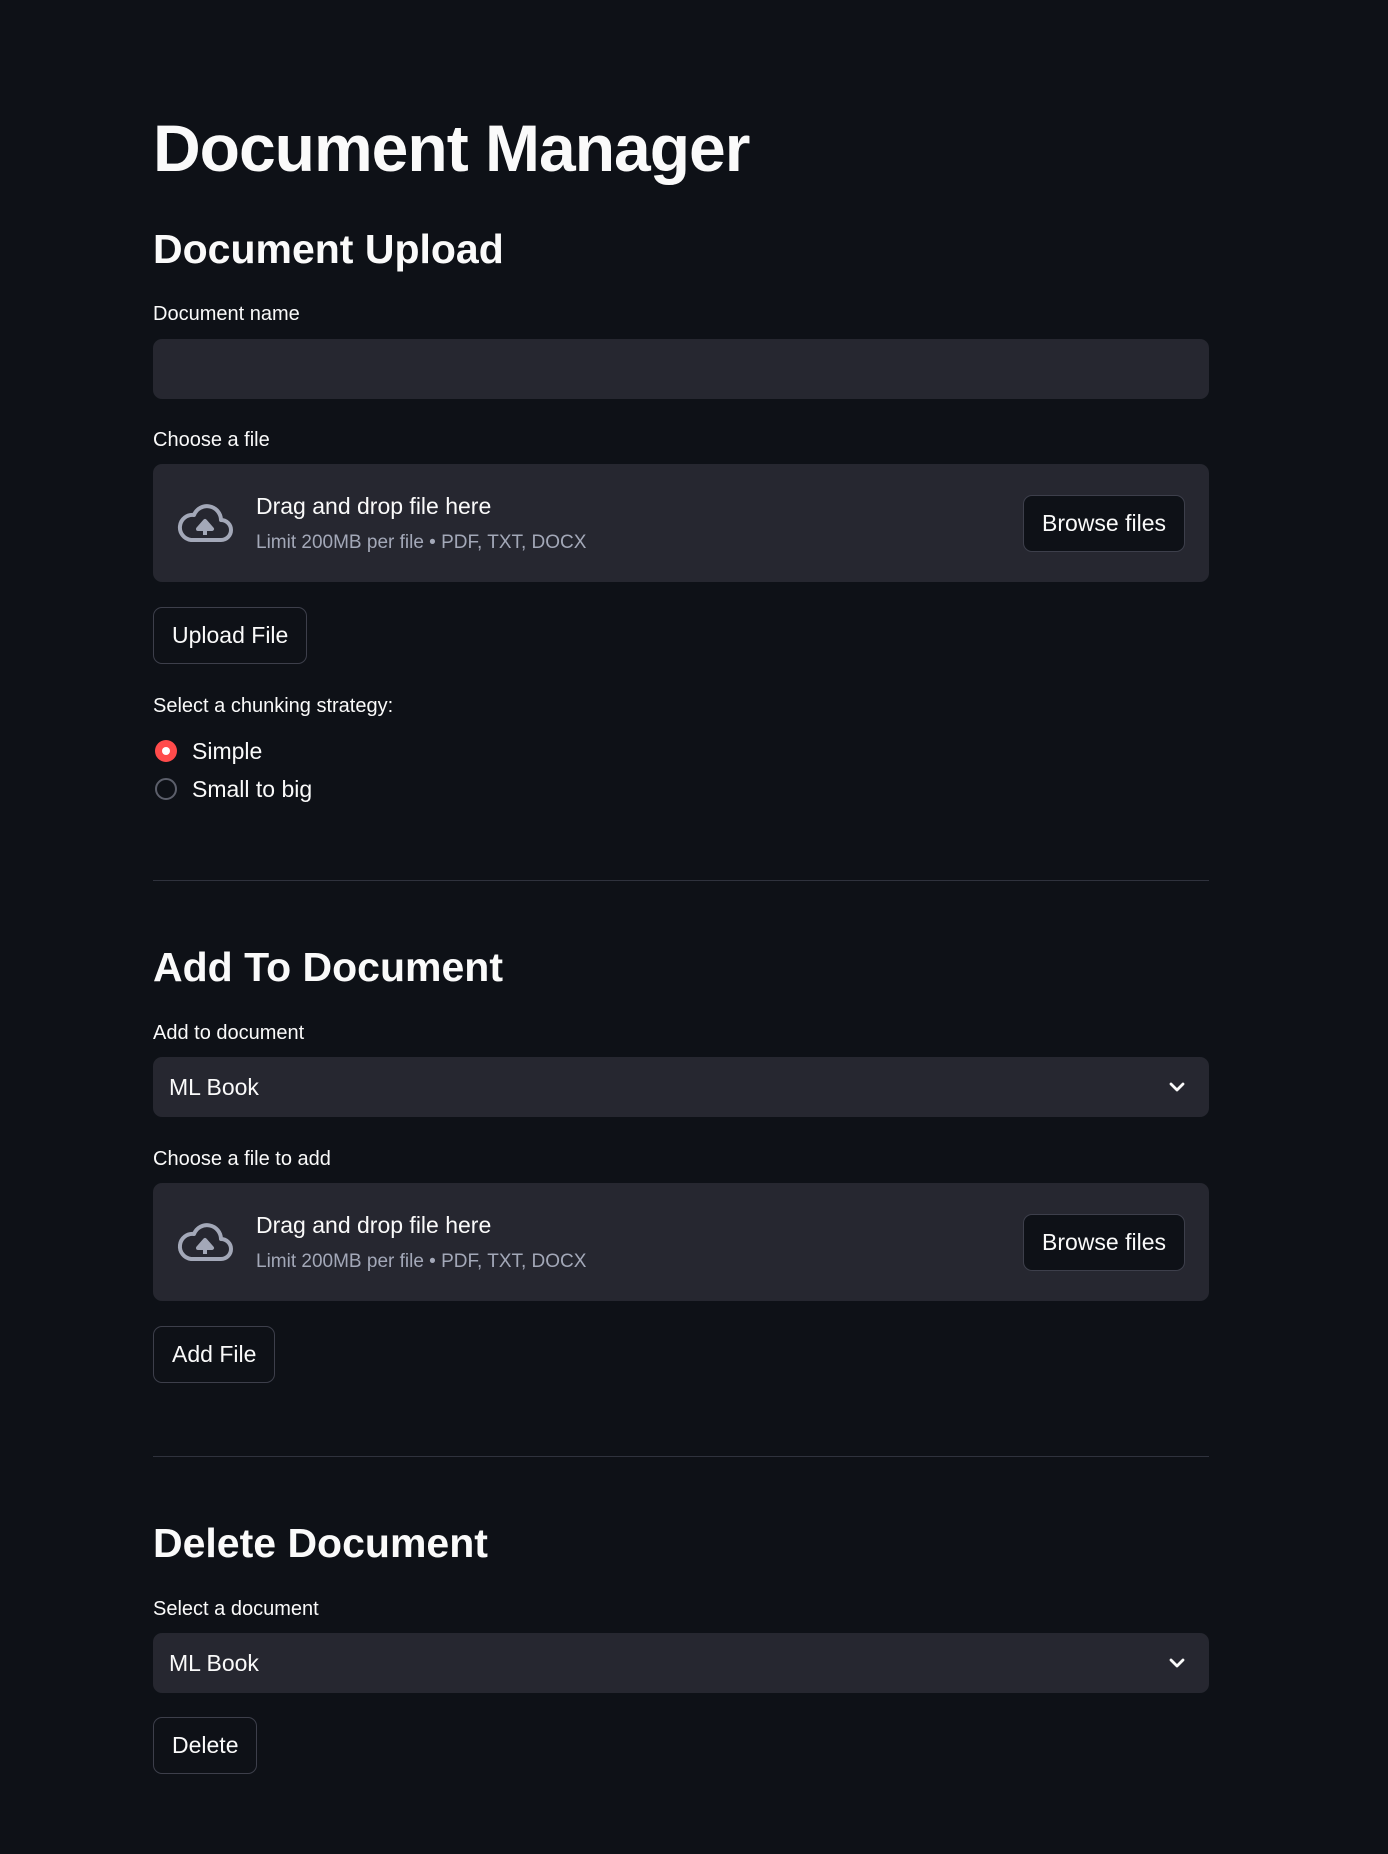 The image size is (1388, 1854). Describe the element at coordinates (166, 751) in the screenshot. I see `radio-selected-indicator` at that location.